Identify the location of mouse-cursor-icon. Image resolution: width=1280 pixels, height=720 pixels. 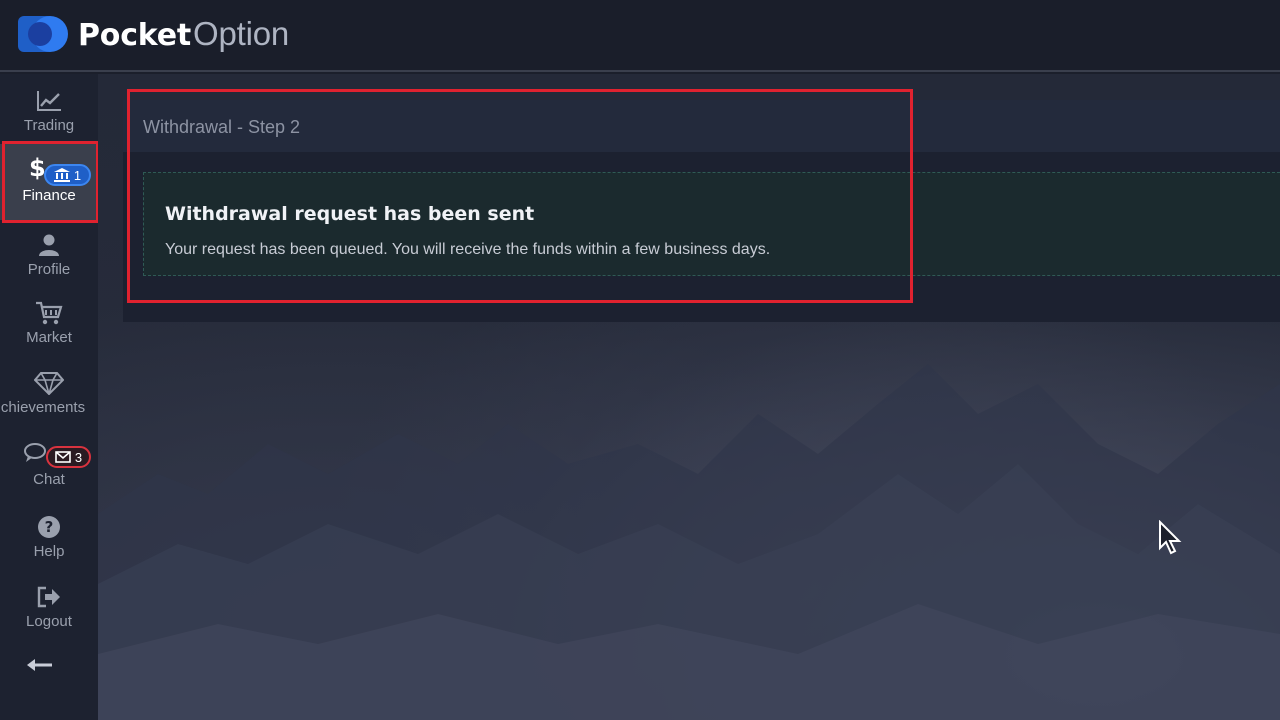
(1170, 537).